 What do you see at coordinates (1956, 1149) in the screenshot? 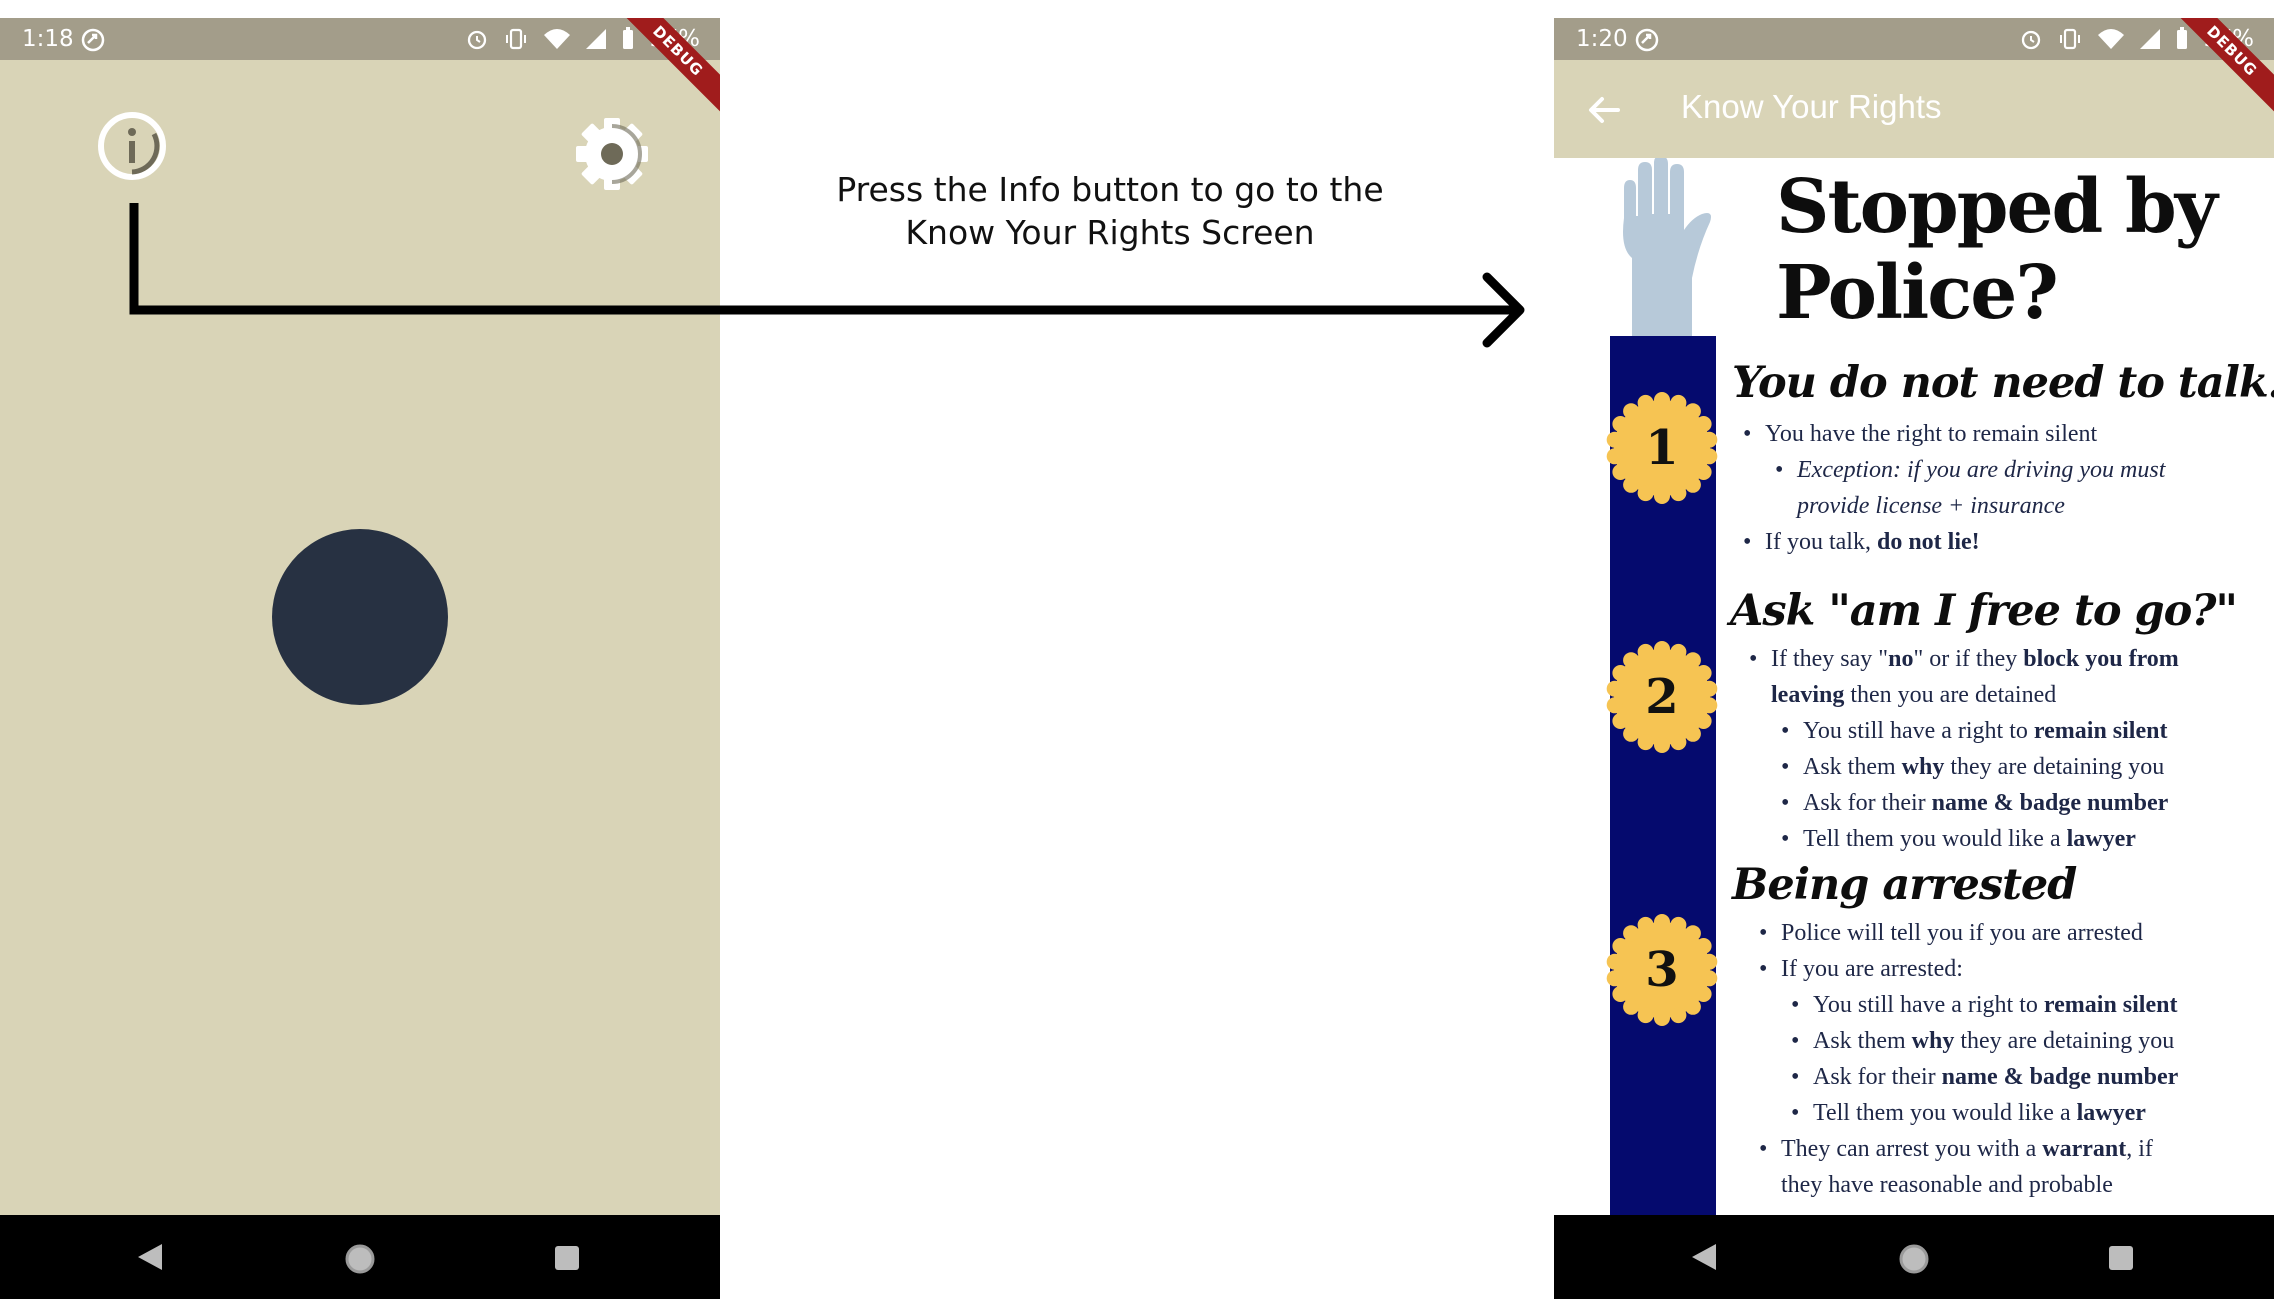
I see `bullet-line: They can arrest you with a warrant, if` at bounding box center [1956, 1149].